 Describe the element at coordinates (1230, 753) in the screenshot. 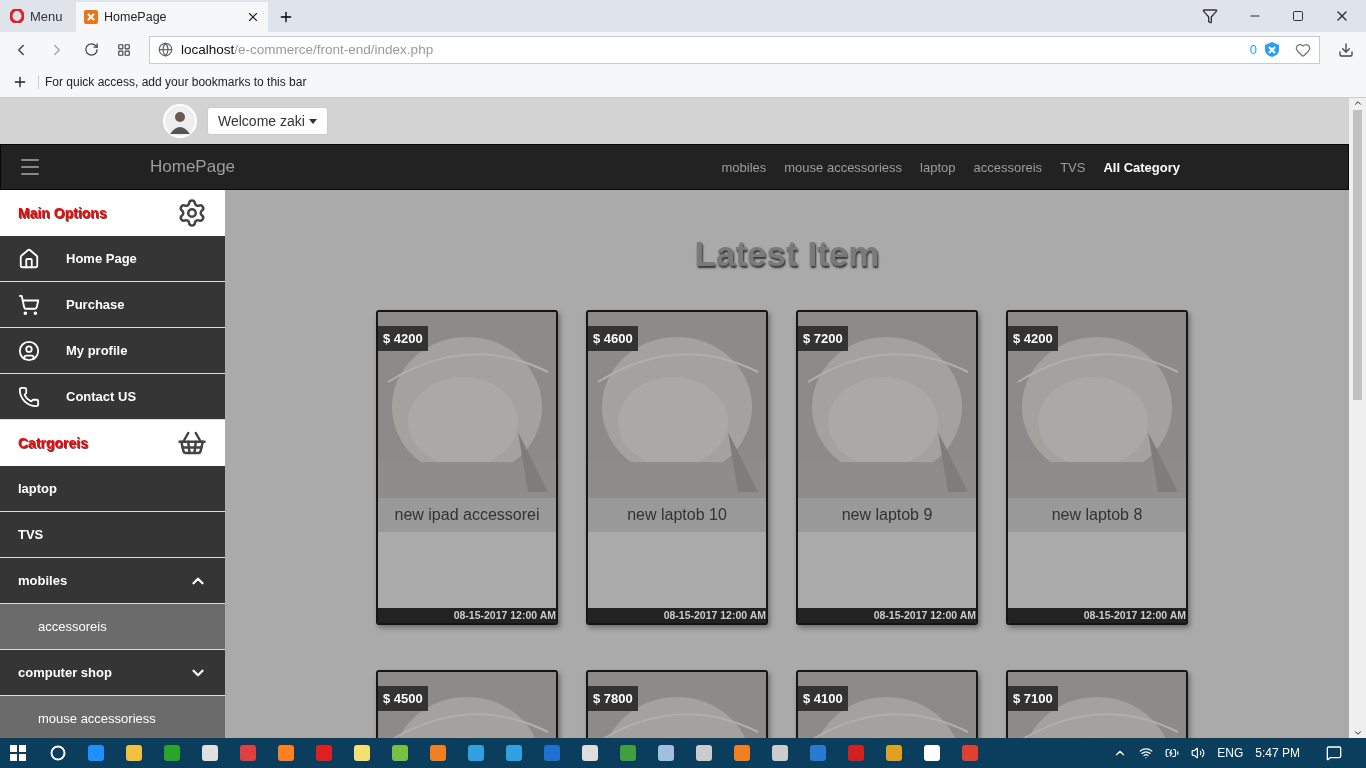

I see `language-indicator: ENG` at that location.